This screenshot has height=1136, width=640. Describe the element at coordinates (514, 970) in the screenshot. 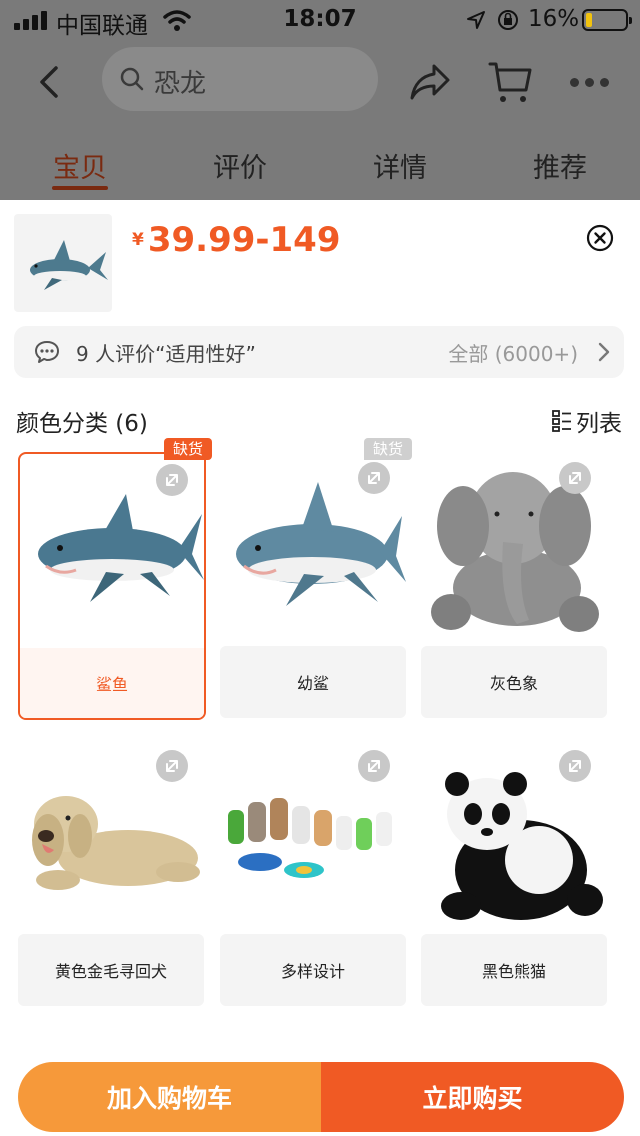

I see `variant-label: 黑色熊猫` at that location.